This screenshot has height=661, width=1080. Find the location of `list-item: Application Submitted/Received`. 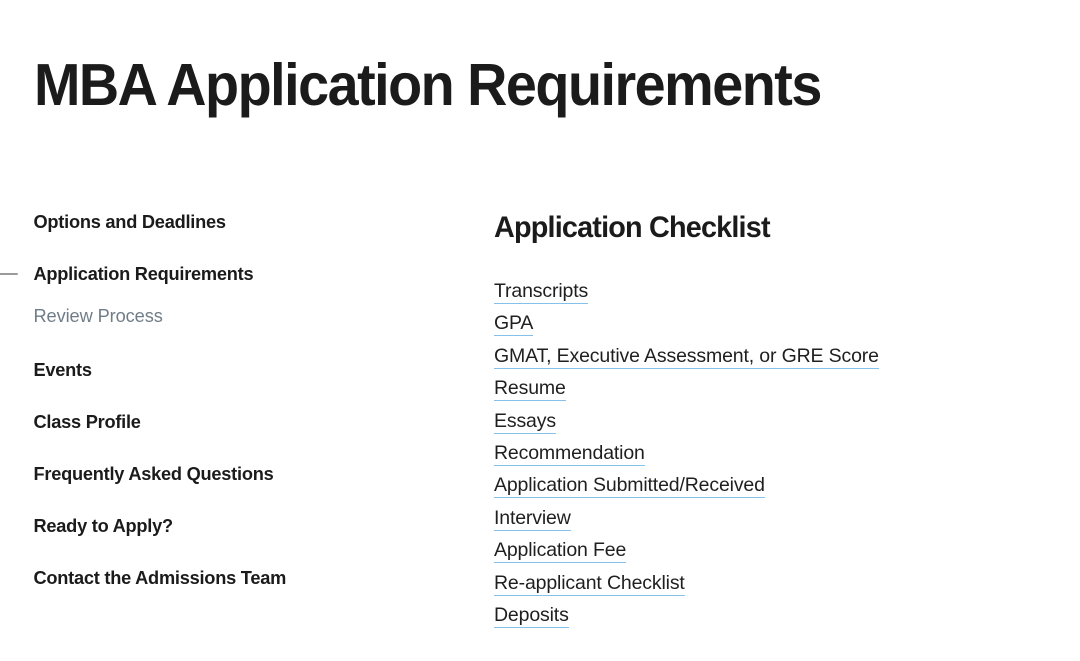

list-item: Application Submitted/Received is located at coordinates (774, 486).